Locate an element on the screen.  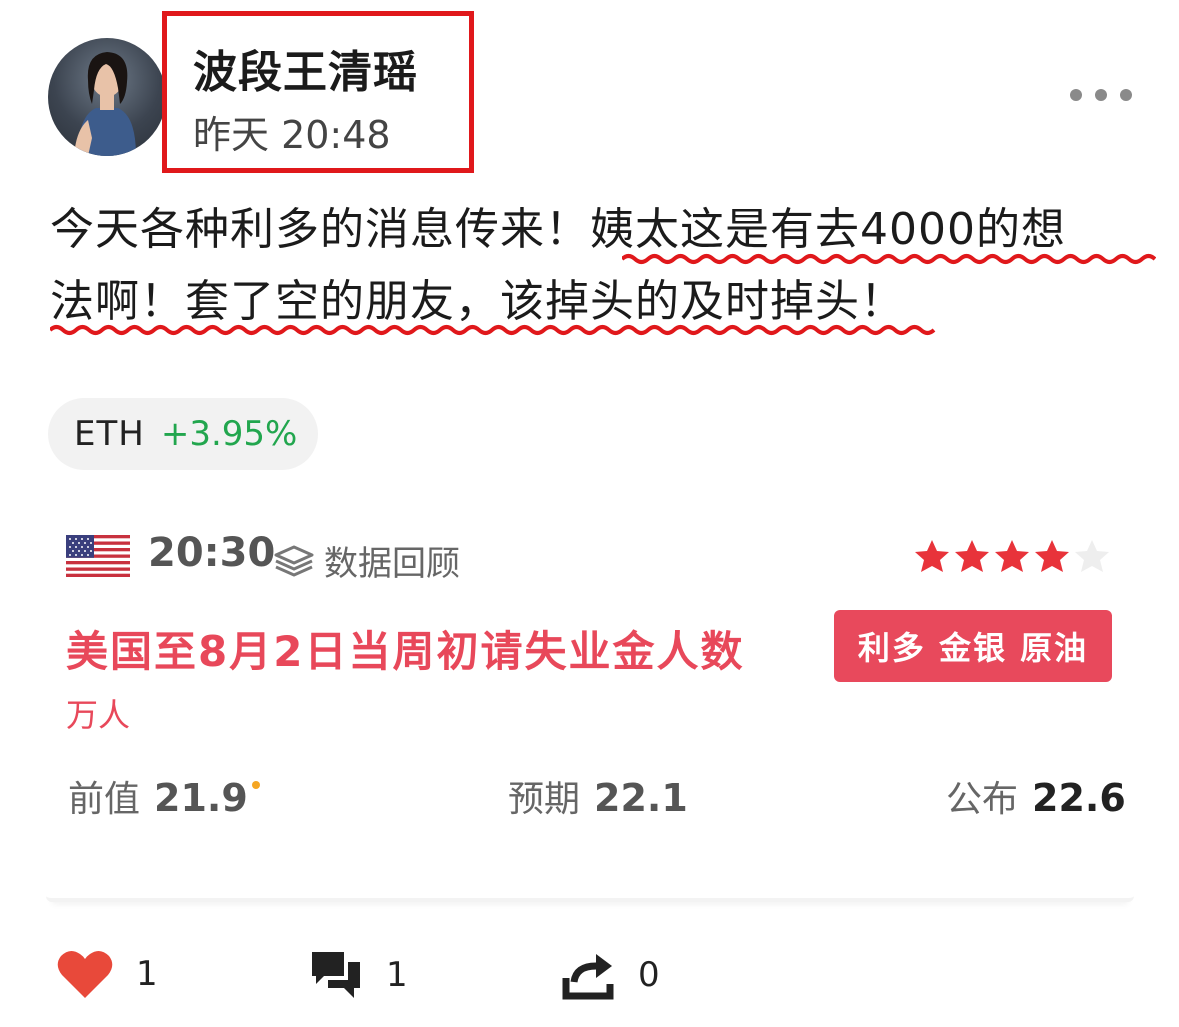
post-text-underlined-2: 法啊！套了空的朋友，该掉头的及时掉头！ is located at coordinates (477, 301).